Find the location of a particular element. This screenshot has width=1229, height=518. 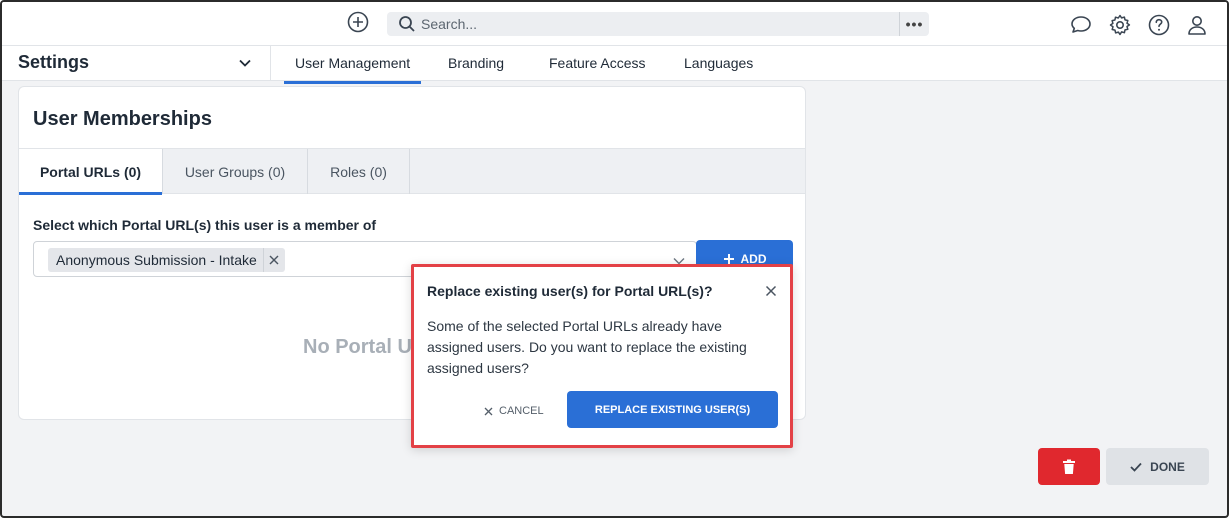

tab-roles: Roles (0) is located at coordinates (359, 171).